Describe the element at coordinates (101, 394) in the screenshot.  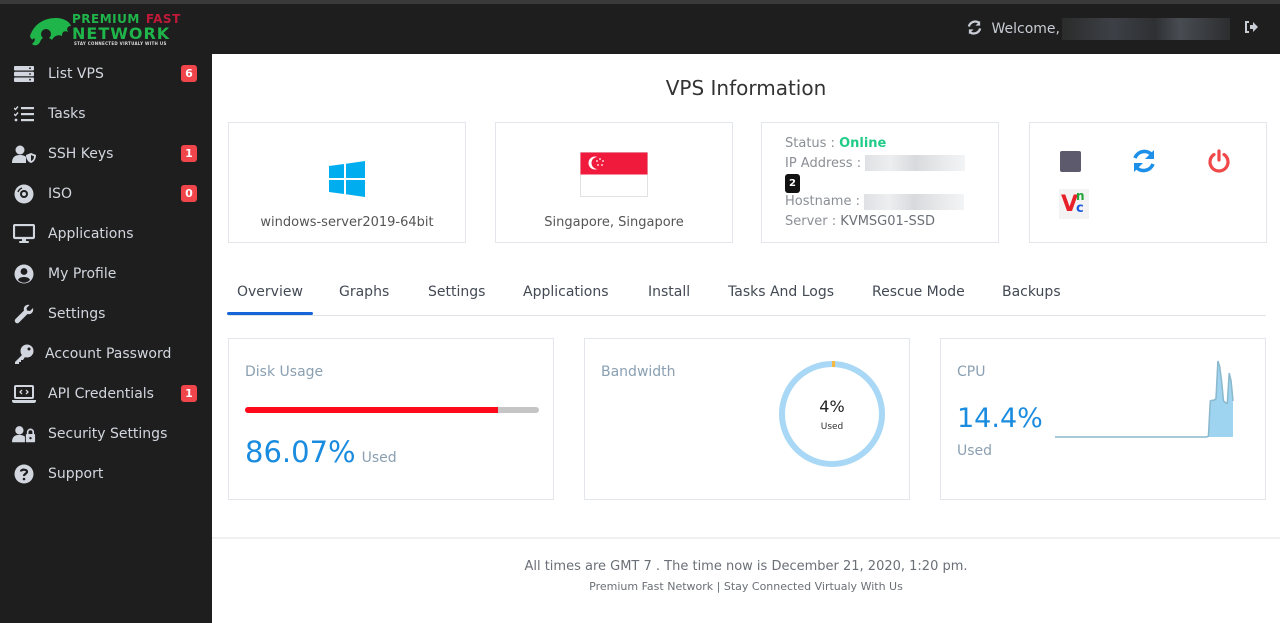
I see `sidebar-item-label: API Credentials` at that location.